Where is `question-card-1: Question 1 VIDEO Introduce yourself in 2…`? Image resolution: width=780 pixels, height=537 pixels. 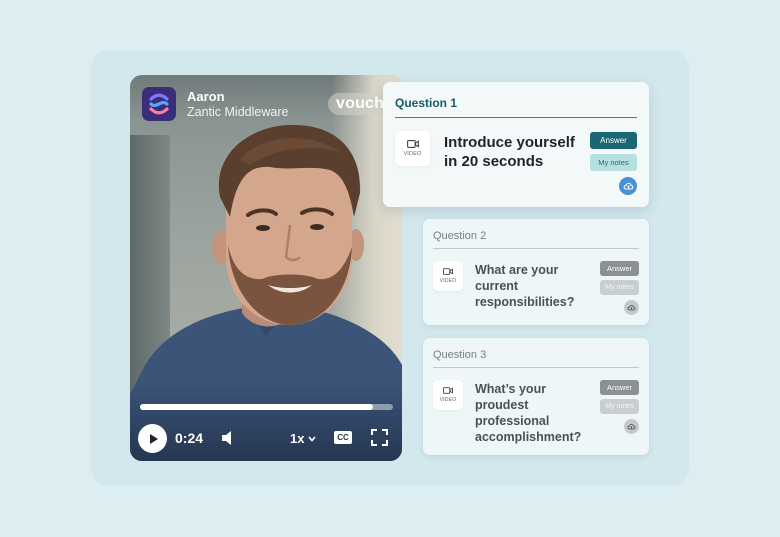
question-card-1: Question 1 VIDEO Introduce yourself in 2… is located at coordinates (516, 144).